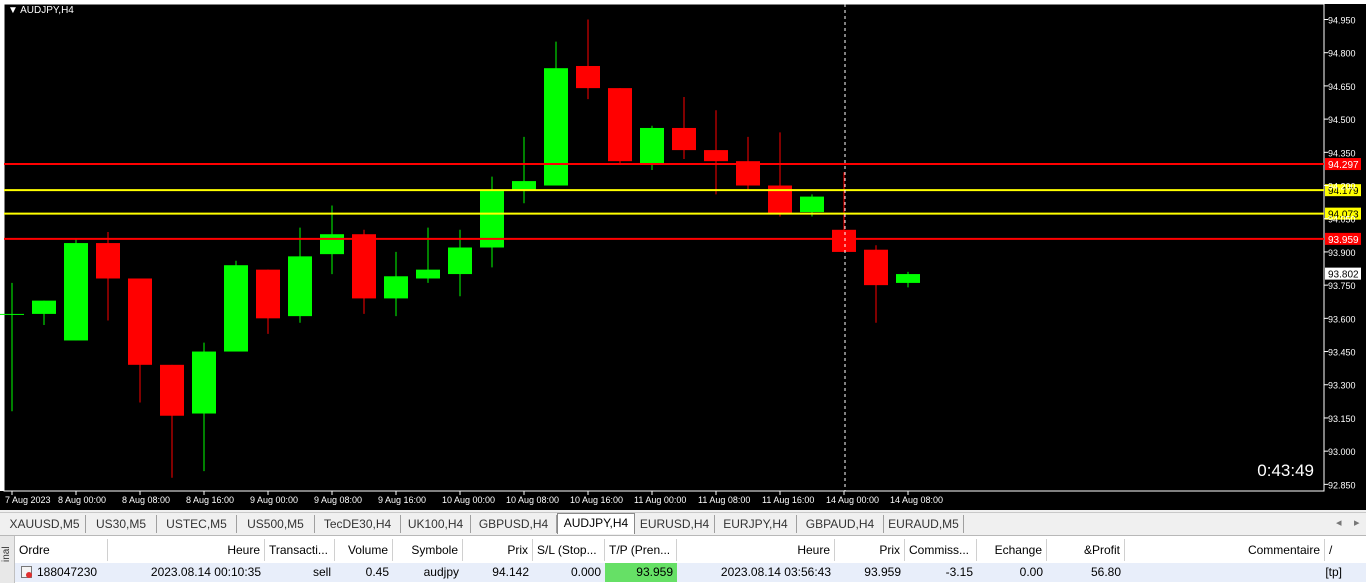  I want to click on tab-us30-m5: US30,M5, so click(121, 524).